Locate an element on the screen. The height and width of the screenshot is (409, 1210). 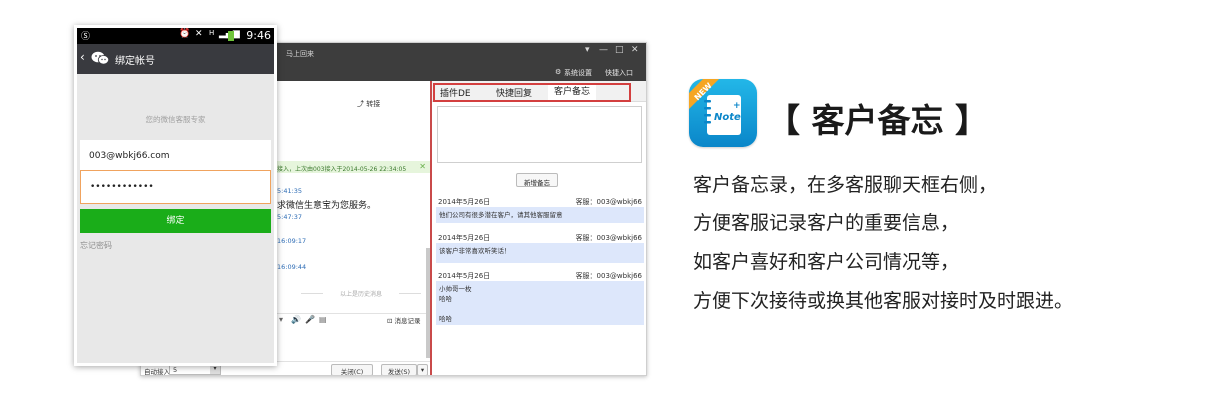
status-time: 9:46 is located at coordinates (258, 35).